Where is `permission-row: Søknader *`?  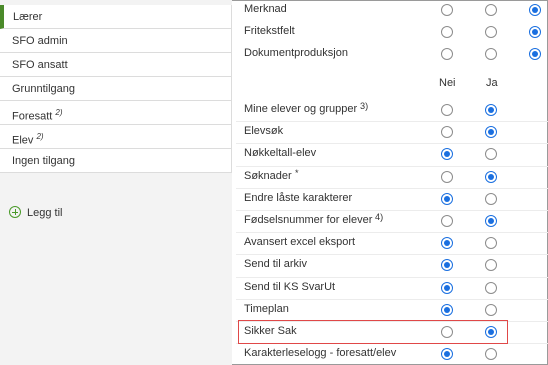
permission-row: Søknader * is located at coordinates (390, 177).